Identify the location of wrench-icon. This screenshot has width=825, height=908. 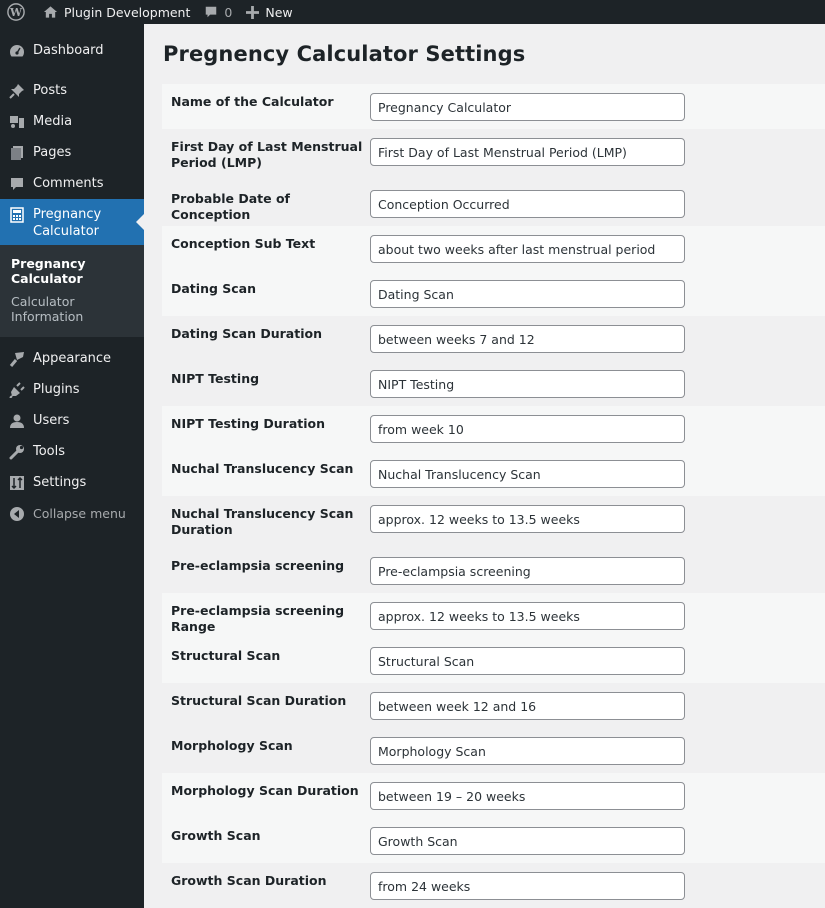
(17, 452).